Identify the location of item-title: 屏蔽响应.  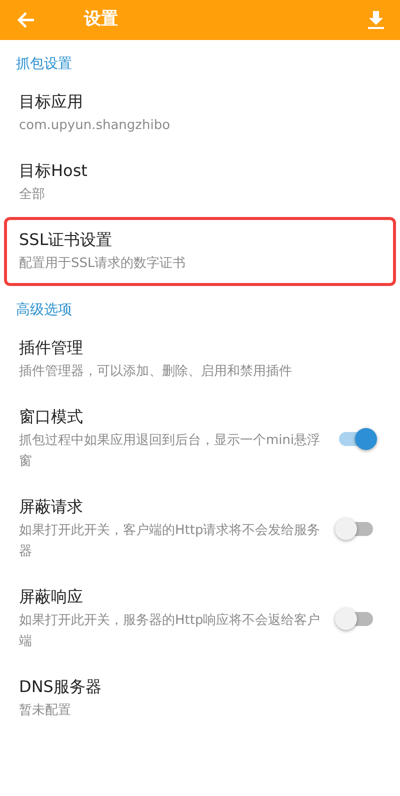
(51, 596).